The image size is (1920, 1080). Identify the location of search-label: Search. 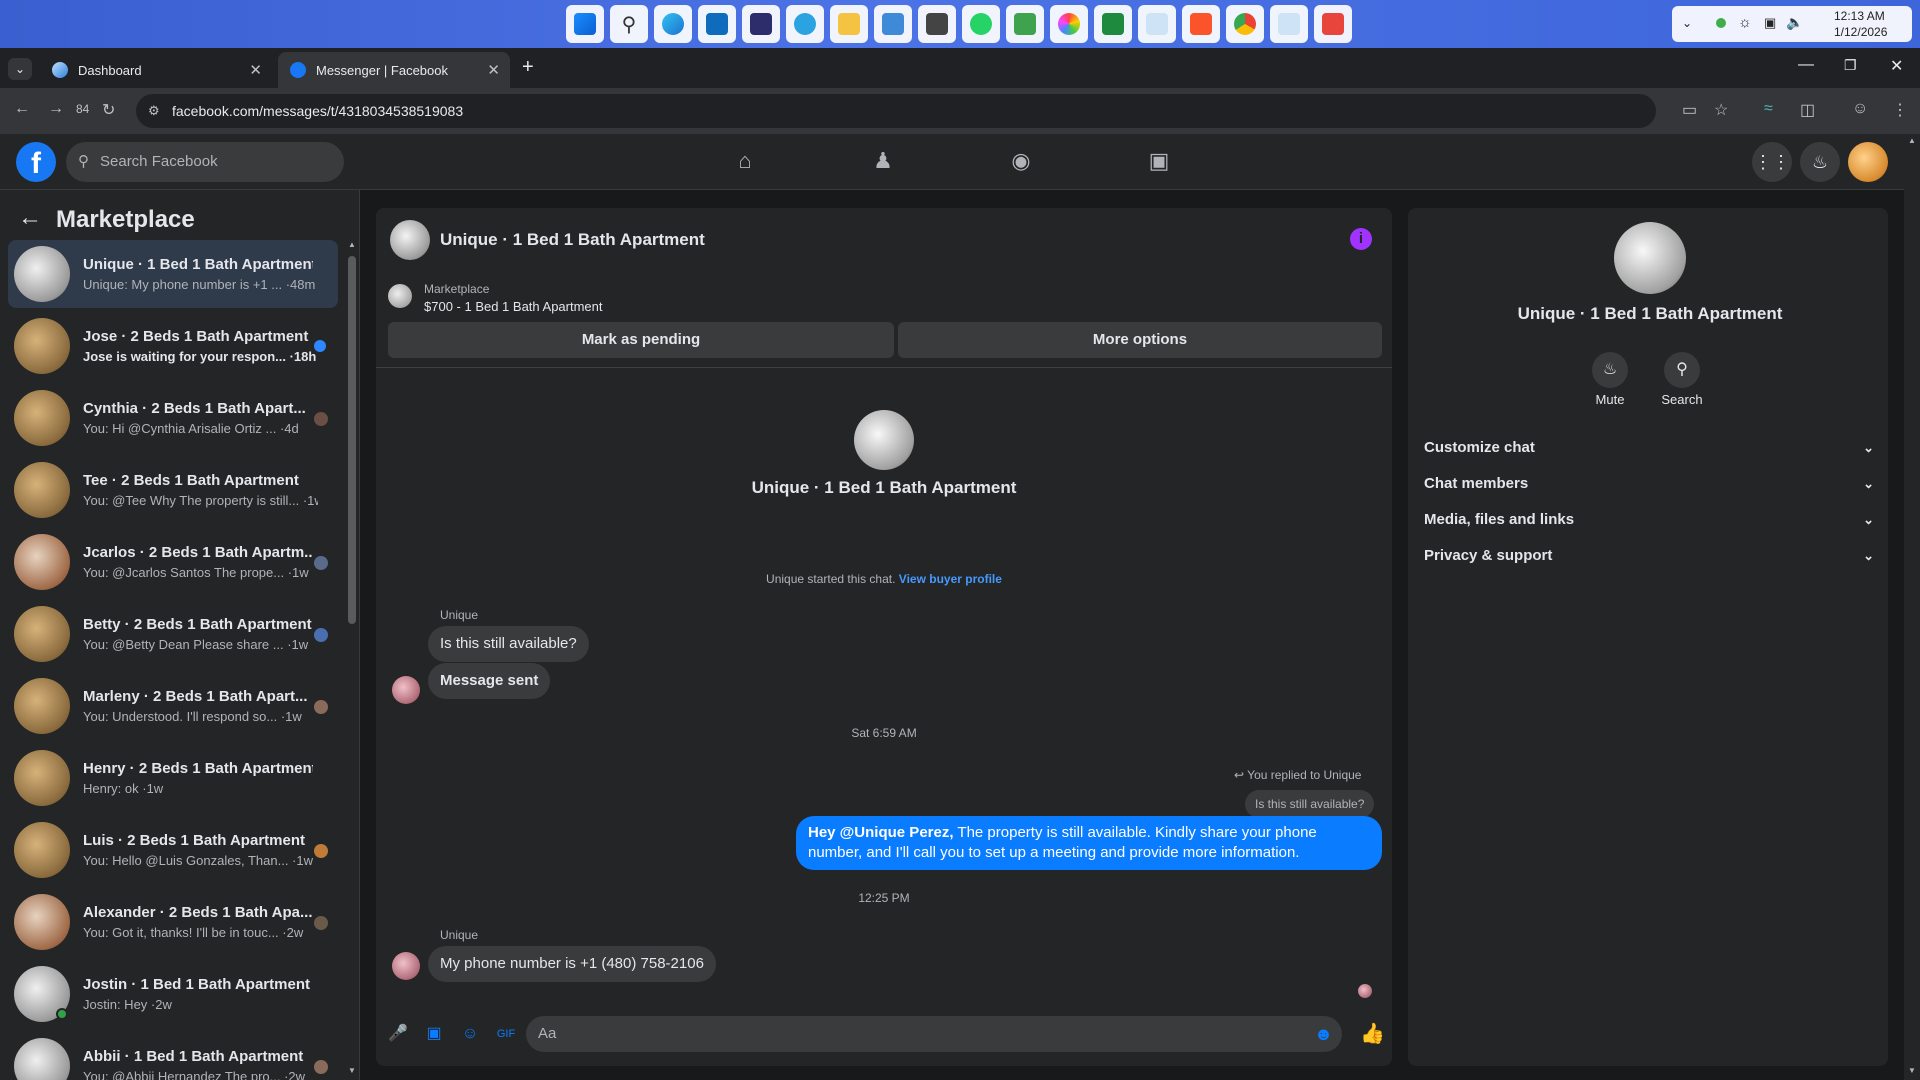
(1682, 399).